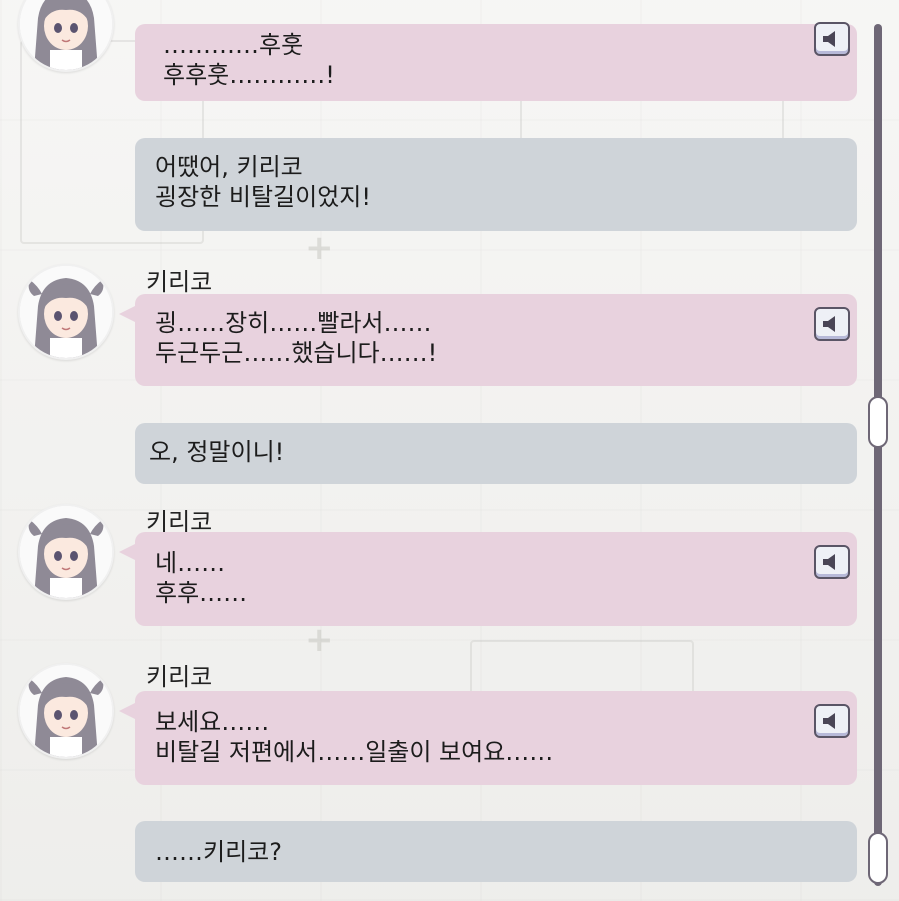 This screenshot has width=899, height=901. I want to click on dialogue-line: 두근두근……했습니다……!, so click(296, 353).